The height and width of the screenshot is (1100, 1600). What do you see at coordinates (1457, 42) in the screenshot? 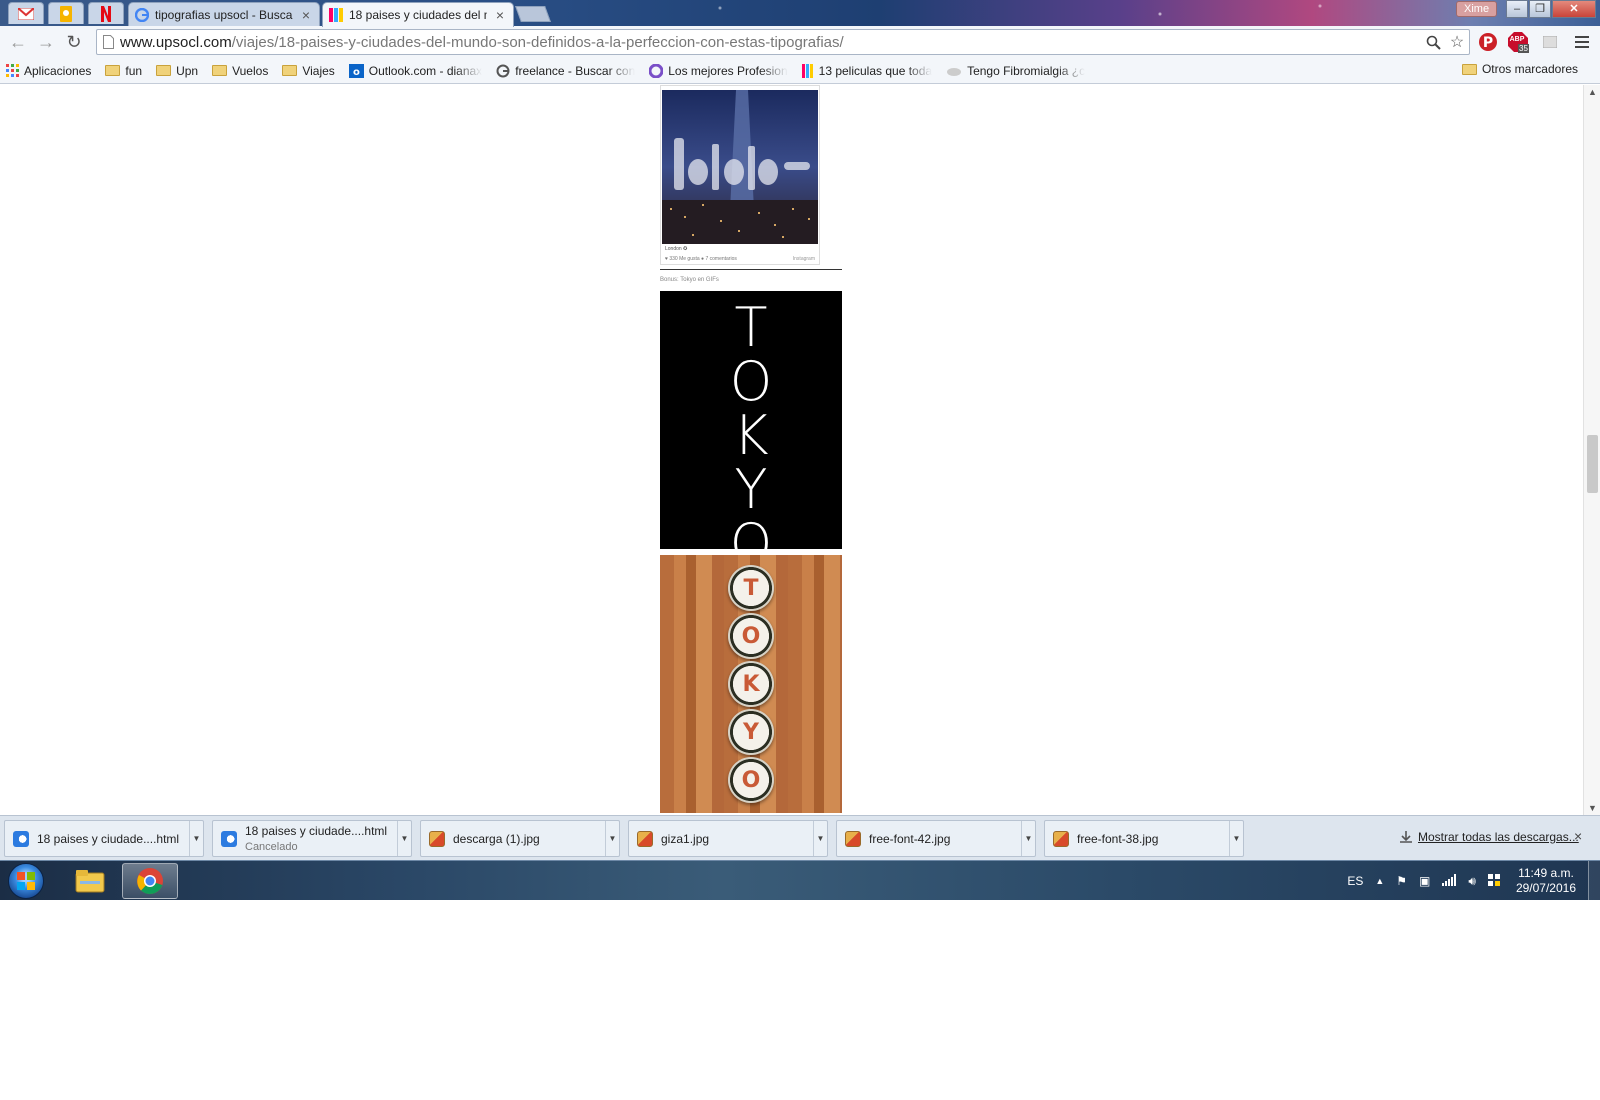
I see `star-icon: ☆` at bounding box center [1457, 42].